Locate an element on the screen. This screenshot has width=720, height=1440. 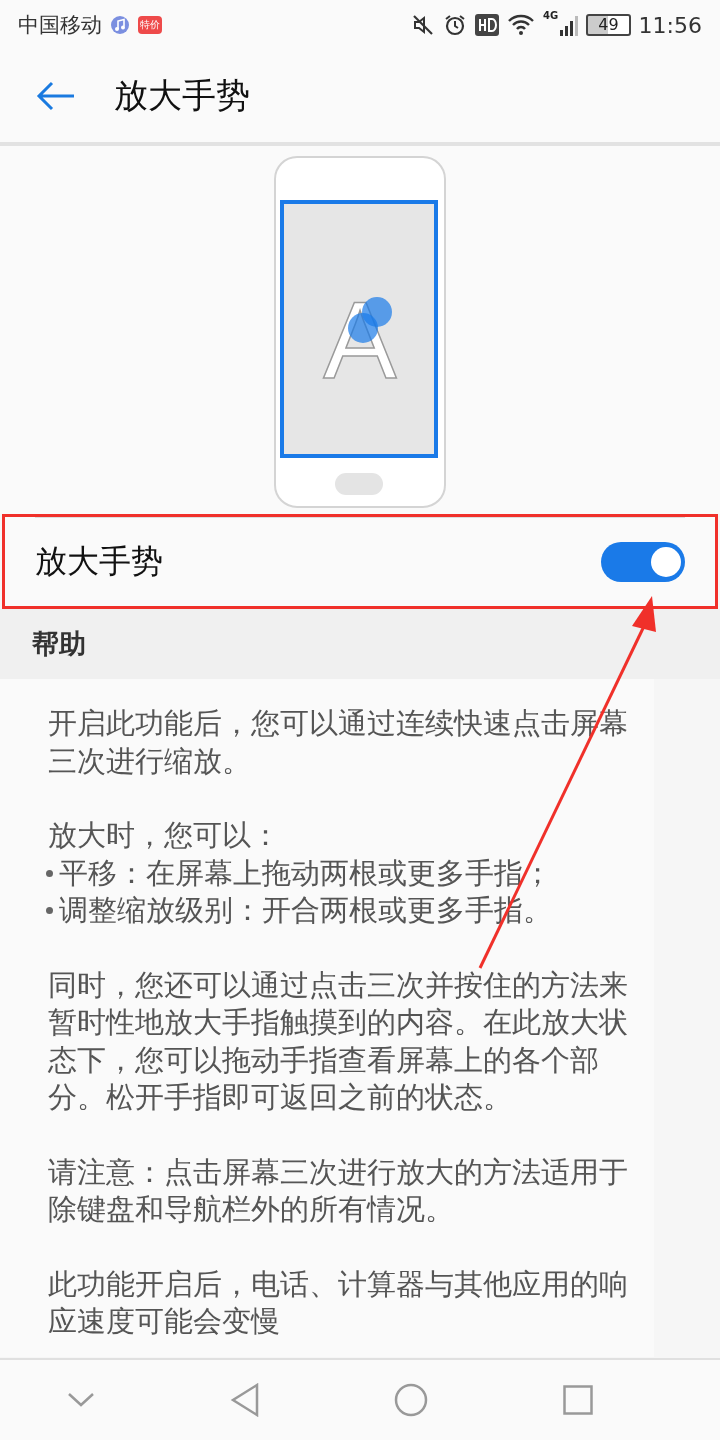
shopping-app-icon: 特价 is located at coordinates (150, 25).